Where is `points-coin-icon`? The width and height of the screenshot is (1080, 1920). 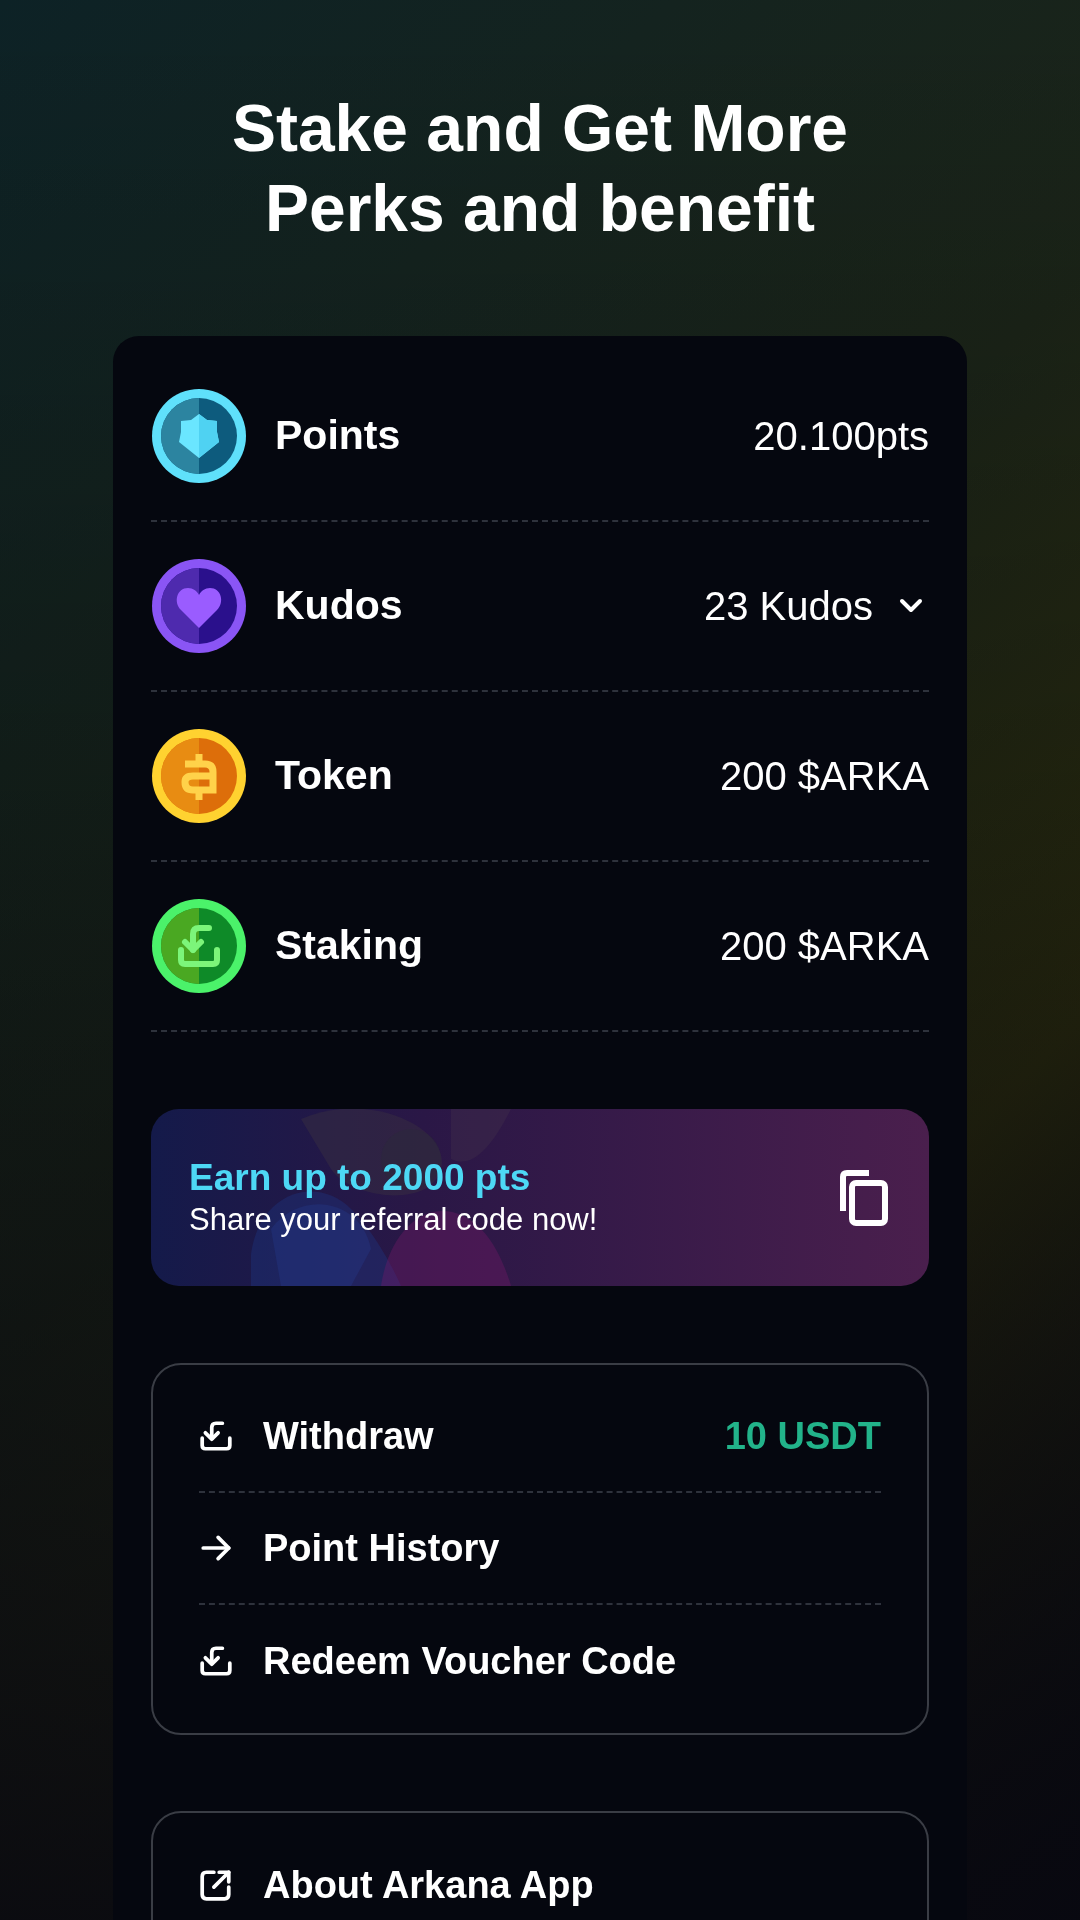
points-coin-icon is located at coordinates (199, 436).